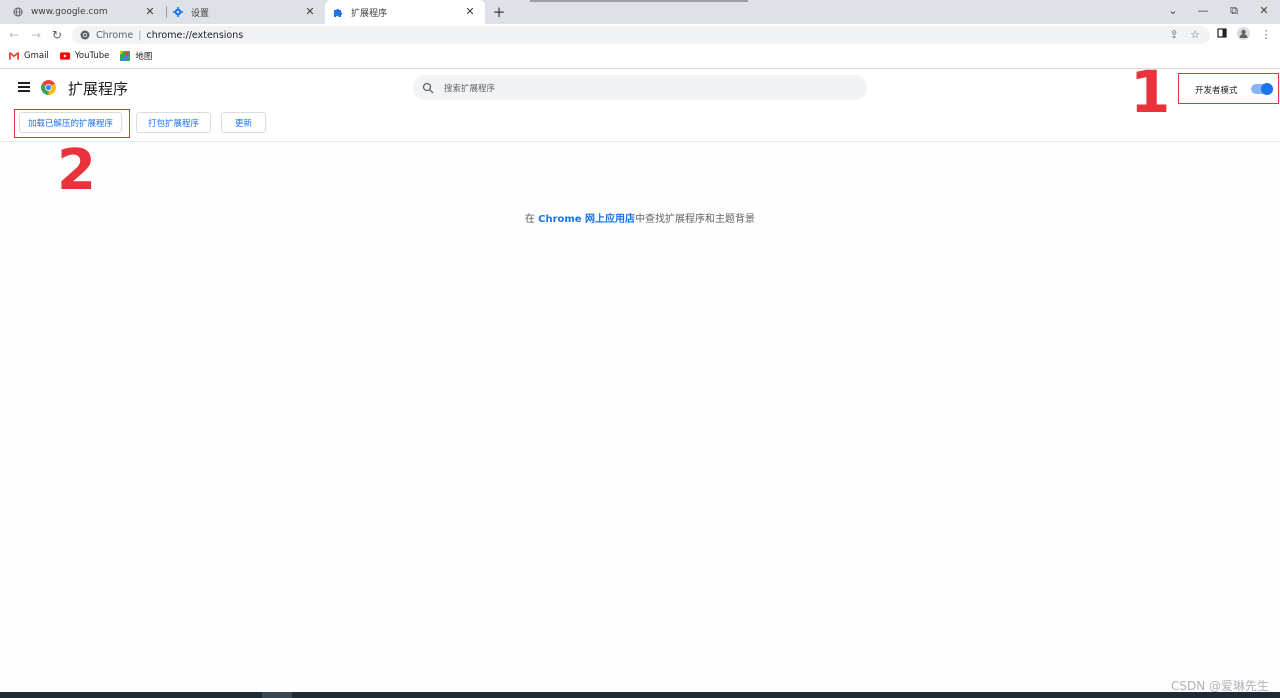 The image size is (1280, 698). Describe the element at coordinates (529, 219) in the screenshot. I see `promo-prefix: 在` at that location.